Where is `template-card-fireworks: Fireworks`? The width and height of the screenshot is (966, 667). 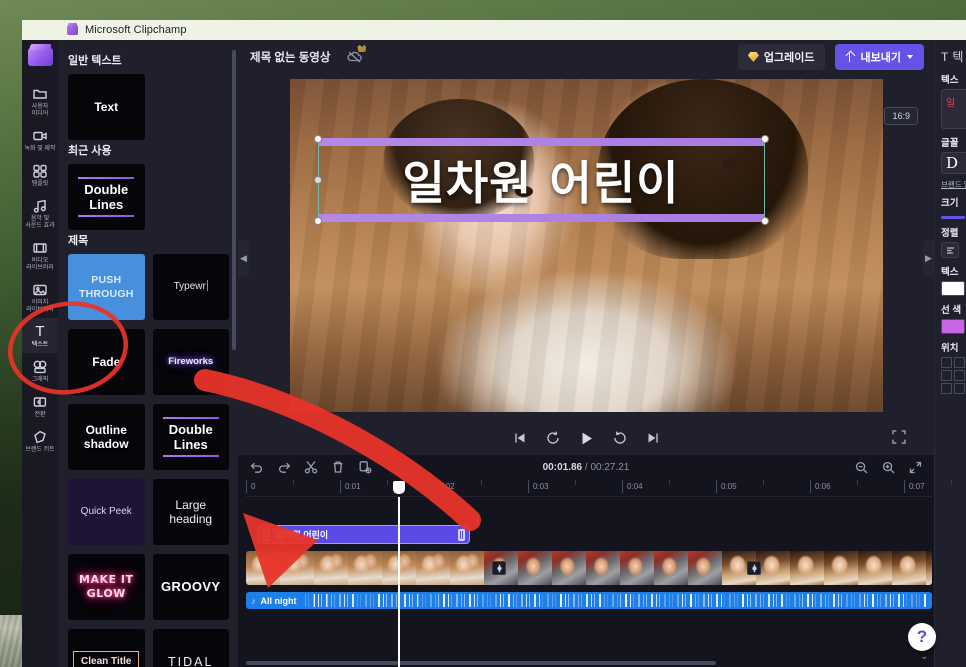 template-card-fireworks: Fireworks is located at coordinates (190, 362).